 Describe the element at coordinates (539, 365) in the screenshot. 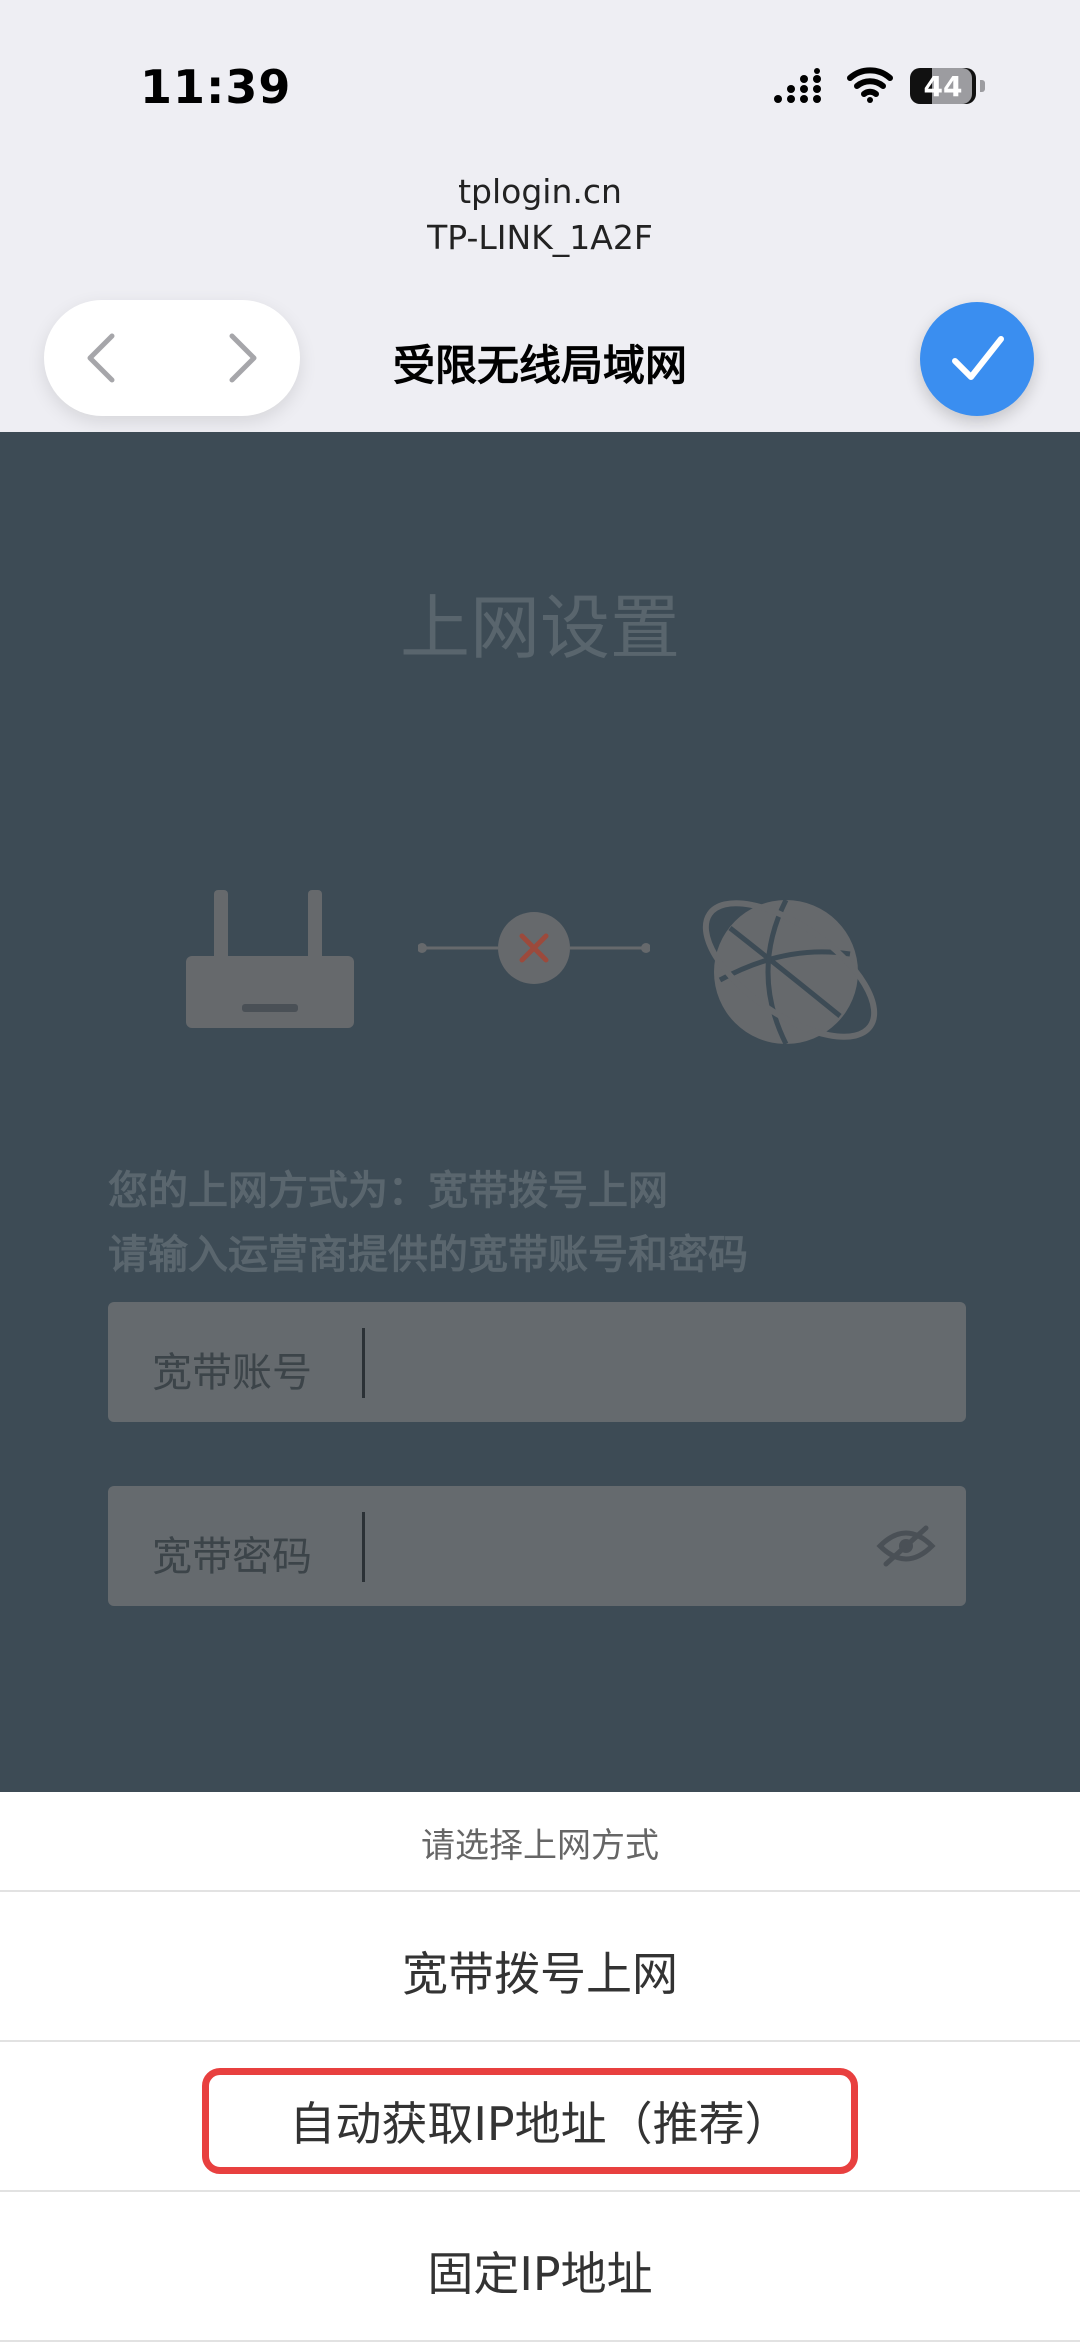

I see `page-heading: 受限无线局域网` at that location.